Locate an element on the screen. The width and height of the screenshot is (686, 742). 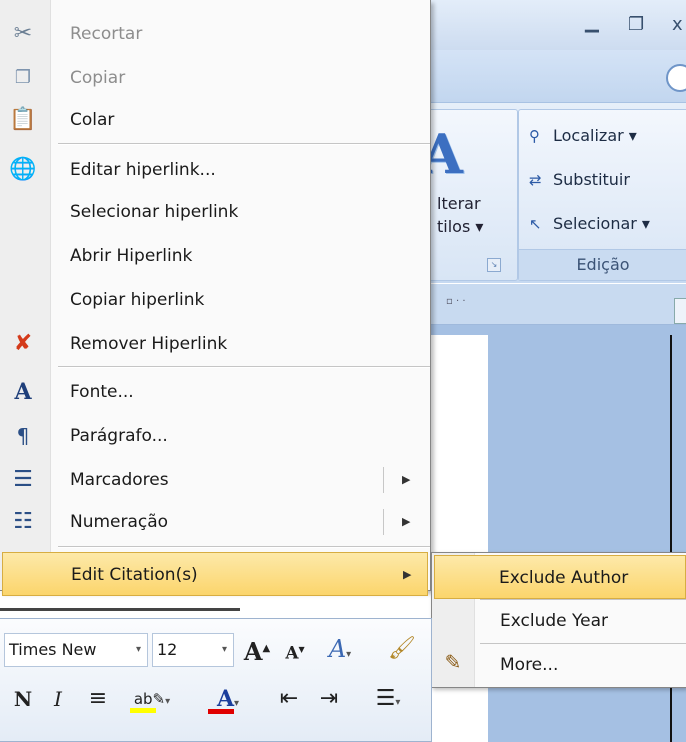
font-size-combobox: 12 ▾ is located at coordinates (193, 650).